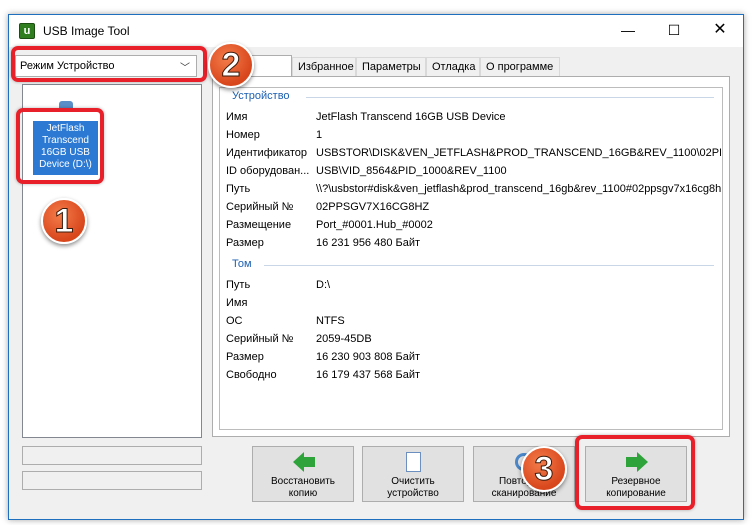 Image resolution: width=752 pixels, height=525 pixels. Describe the element at coordinates (109, 64) in the screenshot. I see `highlight-mode-select` at that location.